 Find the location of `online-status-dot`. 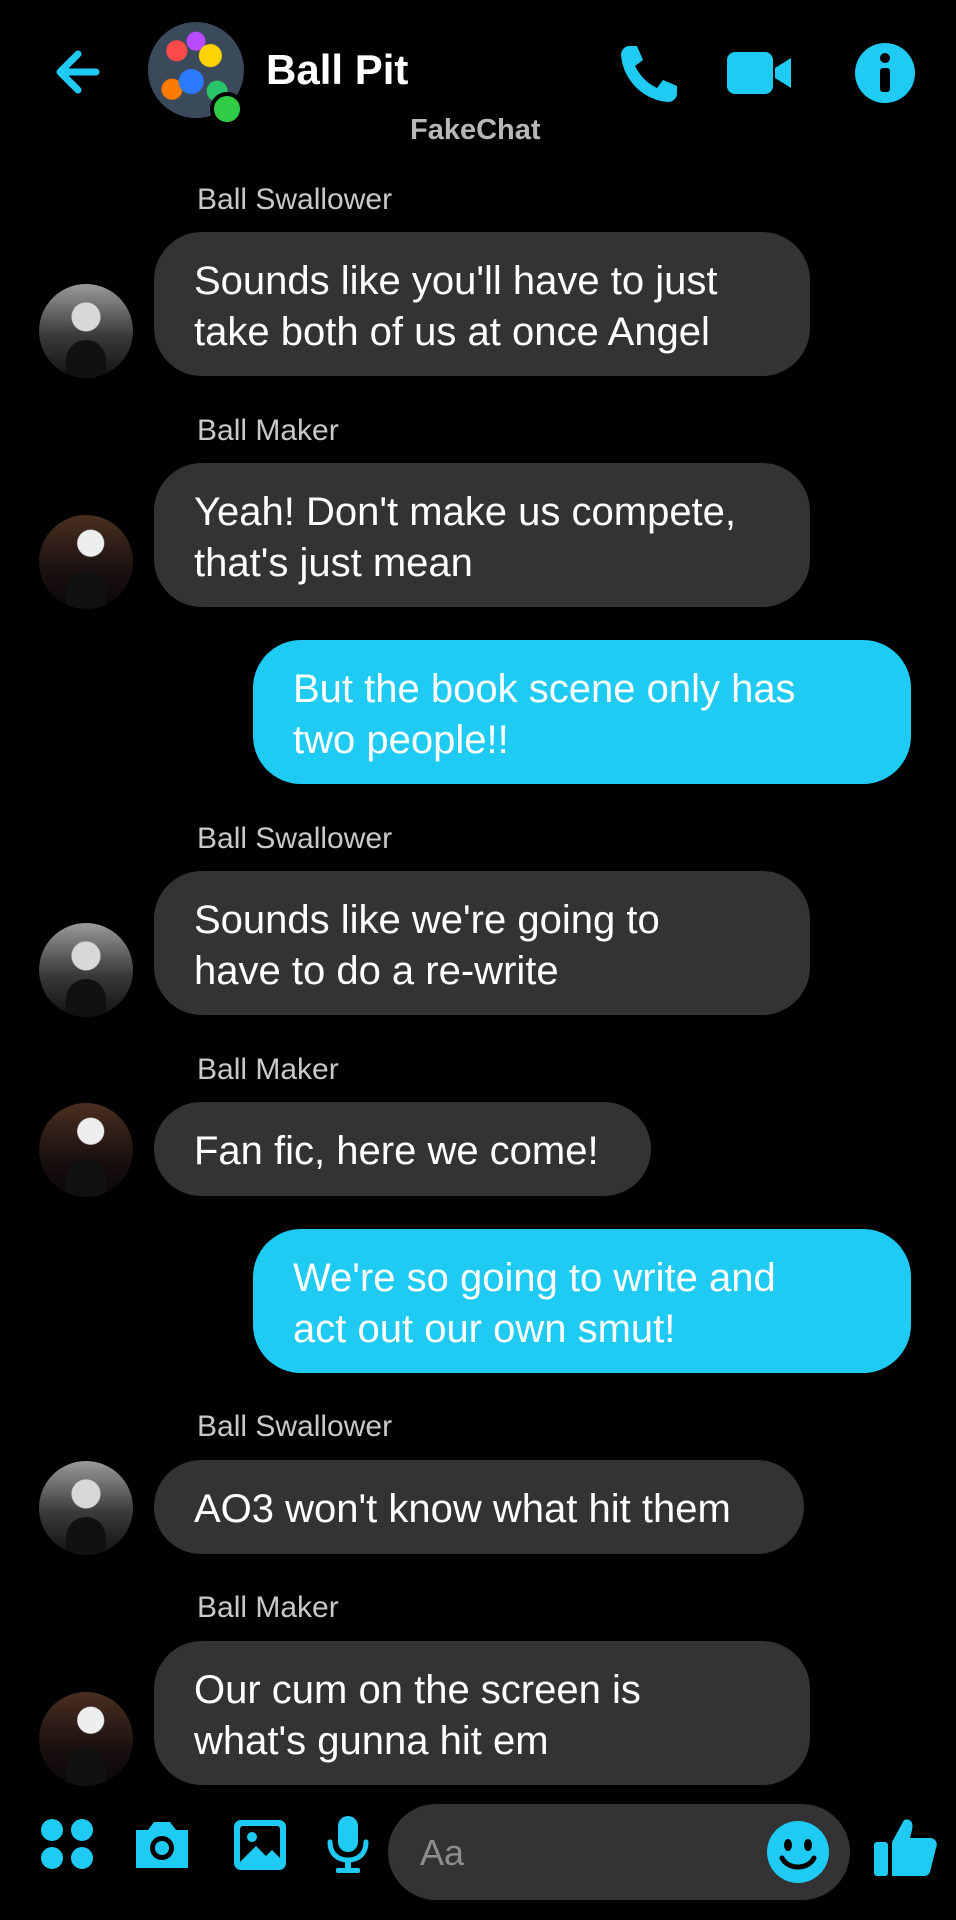

online-status-dot is located at coordinates (227, 109).